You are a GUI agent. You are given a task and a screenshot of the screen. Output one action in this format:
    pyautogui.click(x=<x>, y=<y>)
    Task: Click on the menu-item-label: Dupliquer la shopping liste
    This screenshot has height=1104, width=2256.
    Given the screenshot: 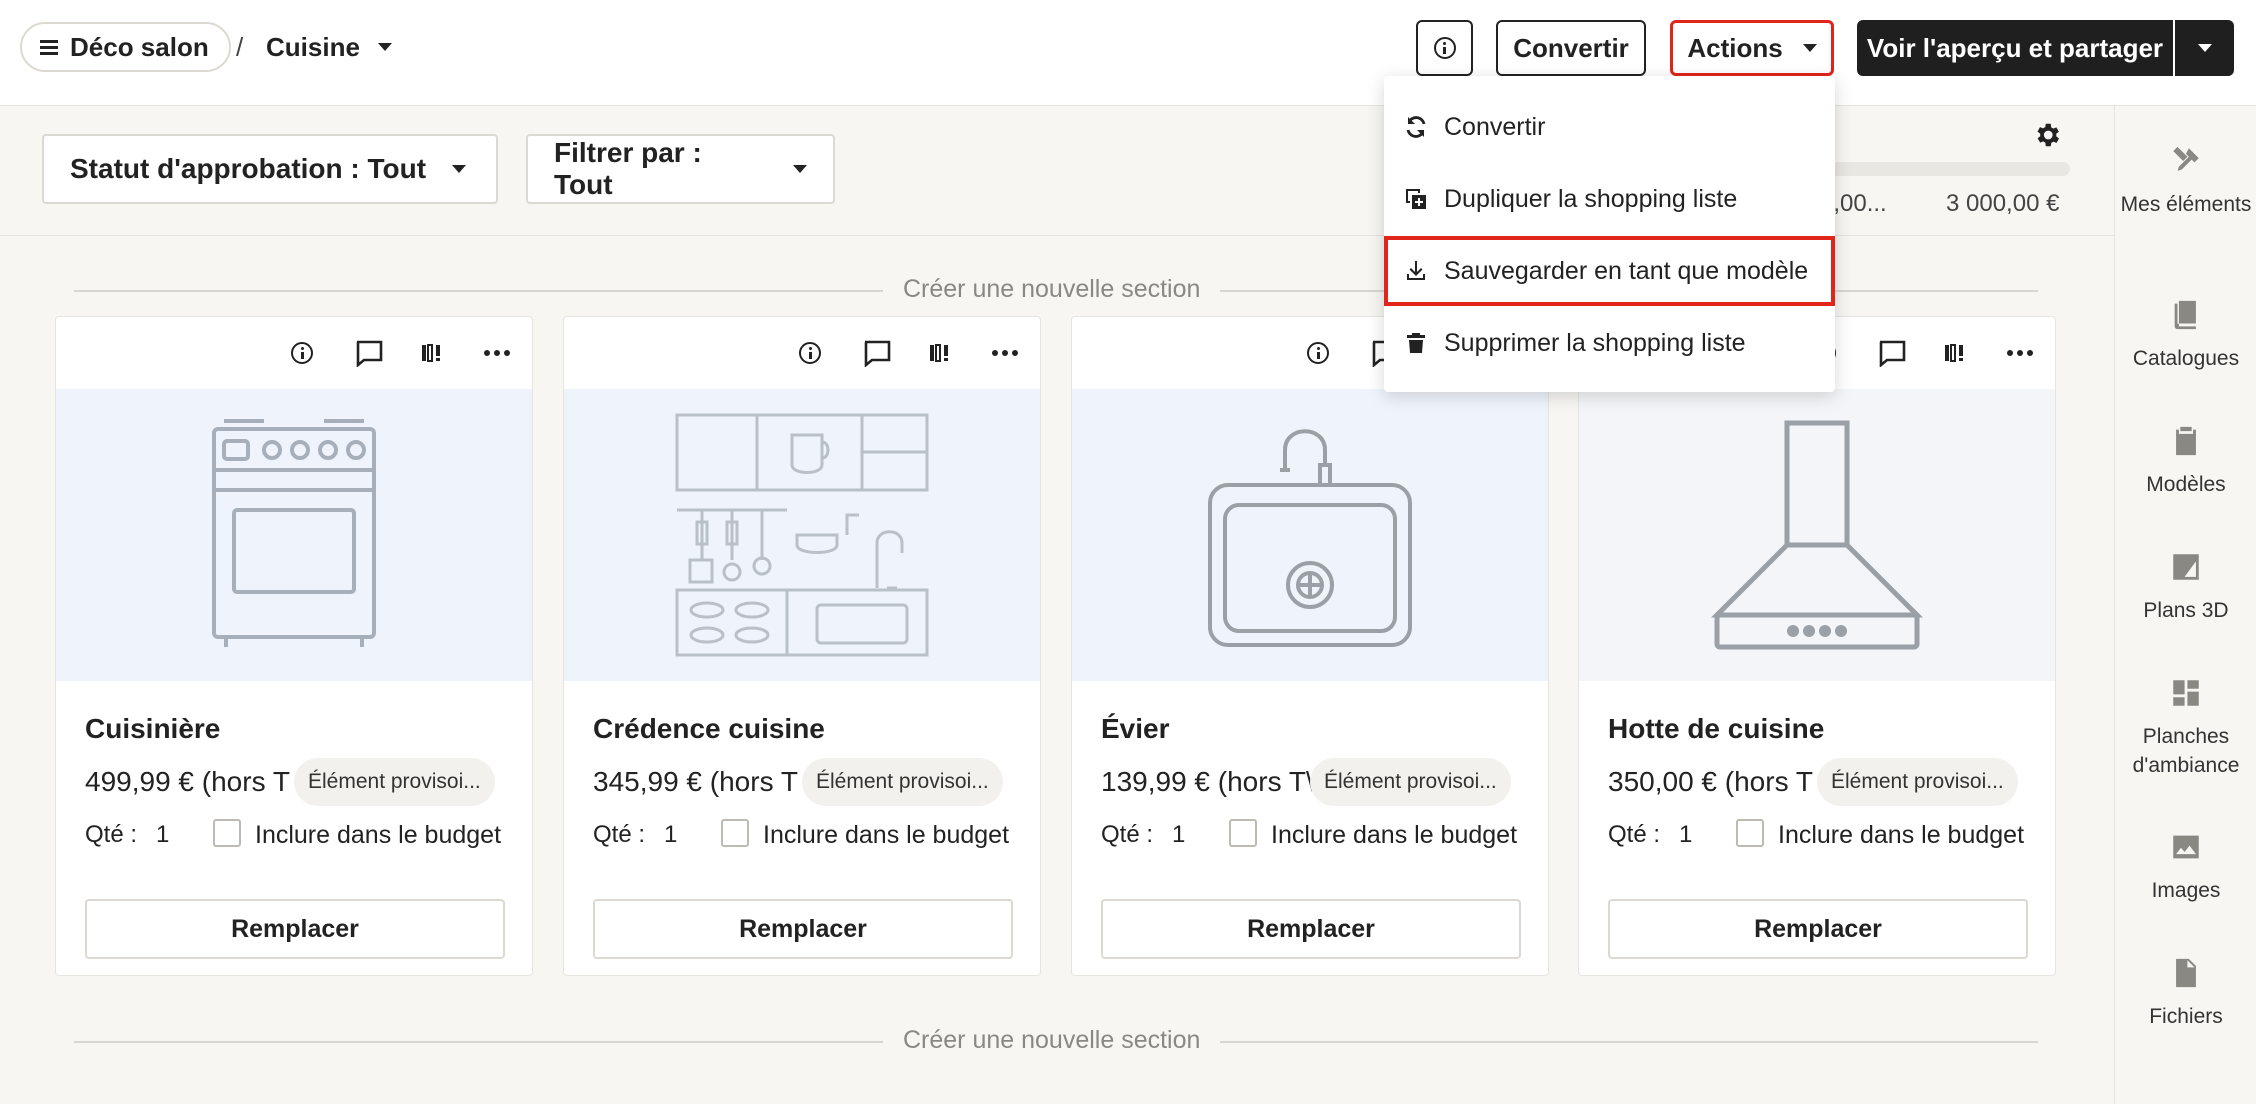 What is the action you would take?
    pyautogui.click(x=1591, y=198)
    